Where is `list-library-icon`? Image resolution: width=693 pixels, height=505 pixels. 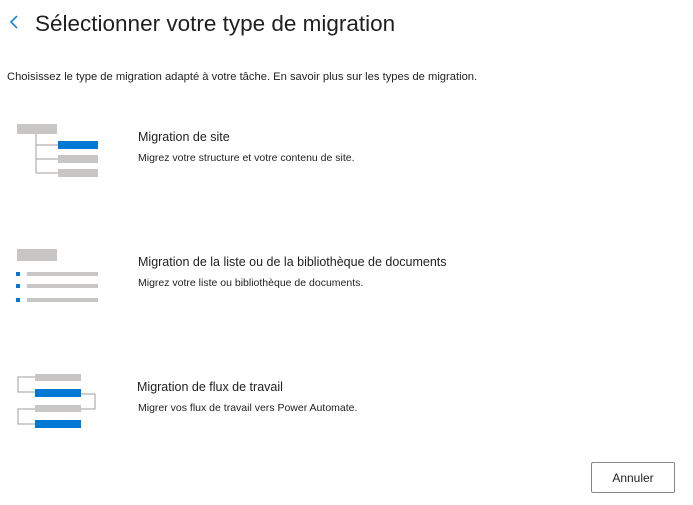
list-library-icon is located at coordinates (57, 275).